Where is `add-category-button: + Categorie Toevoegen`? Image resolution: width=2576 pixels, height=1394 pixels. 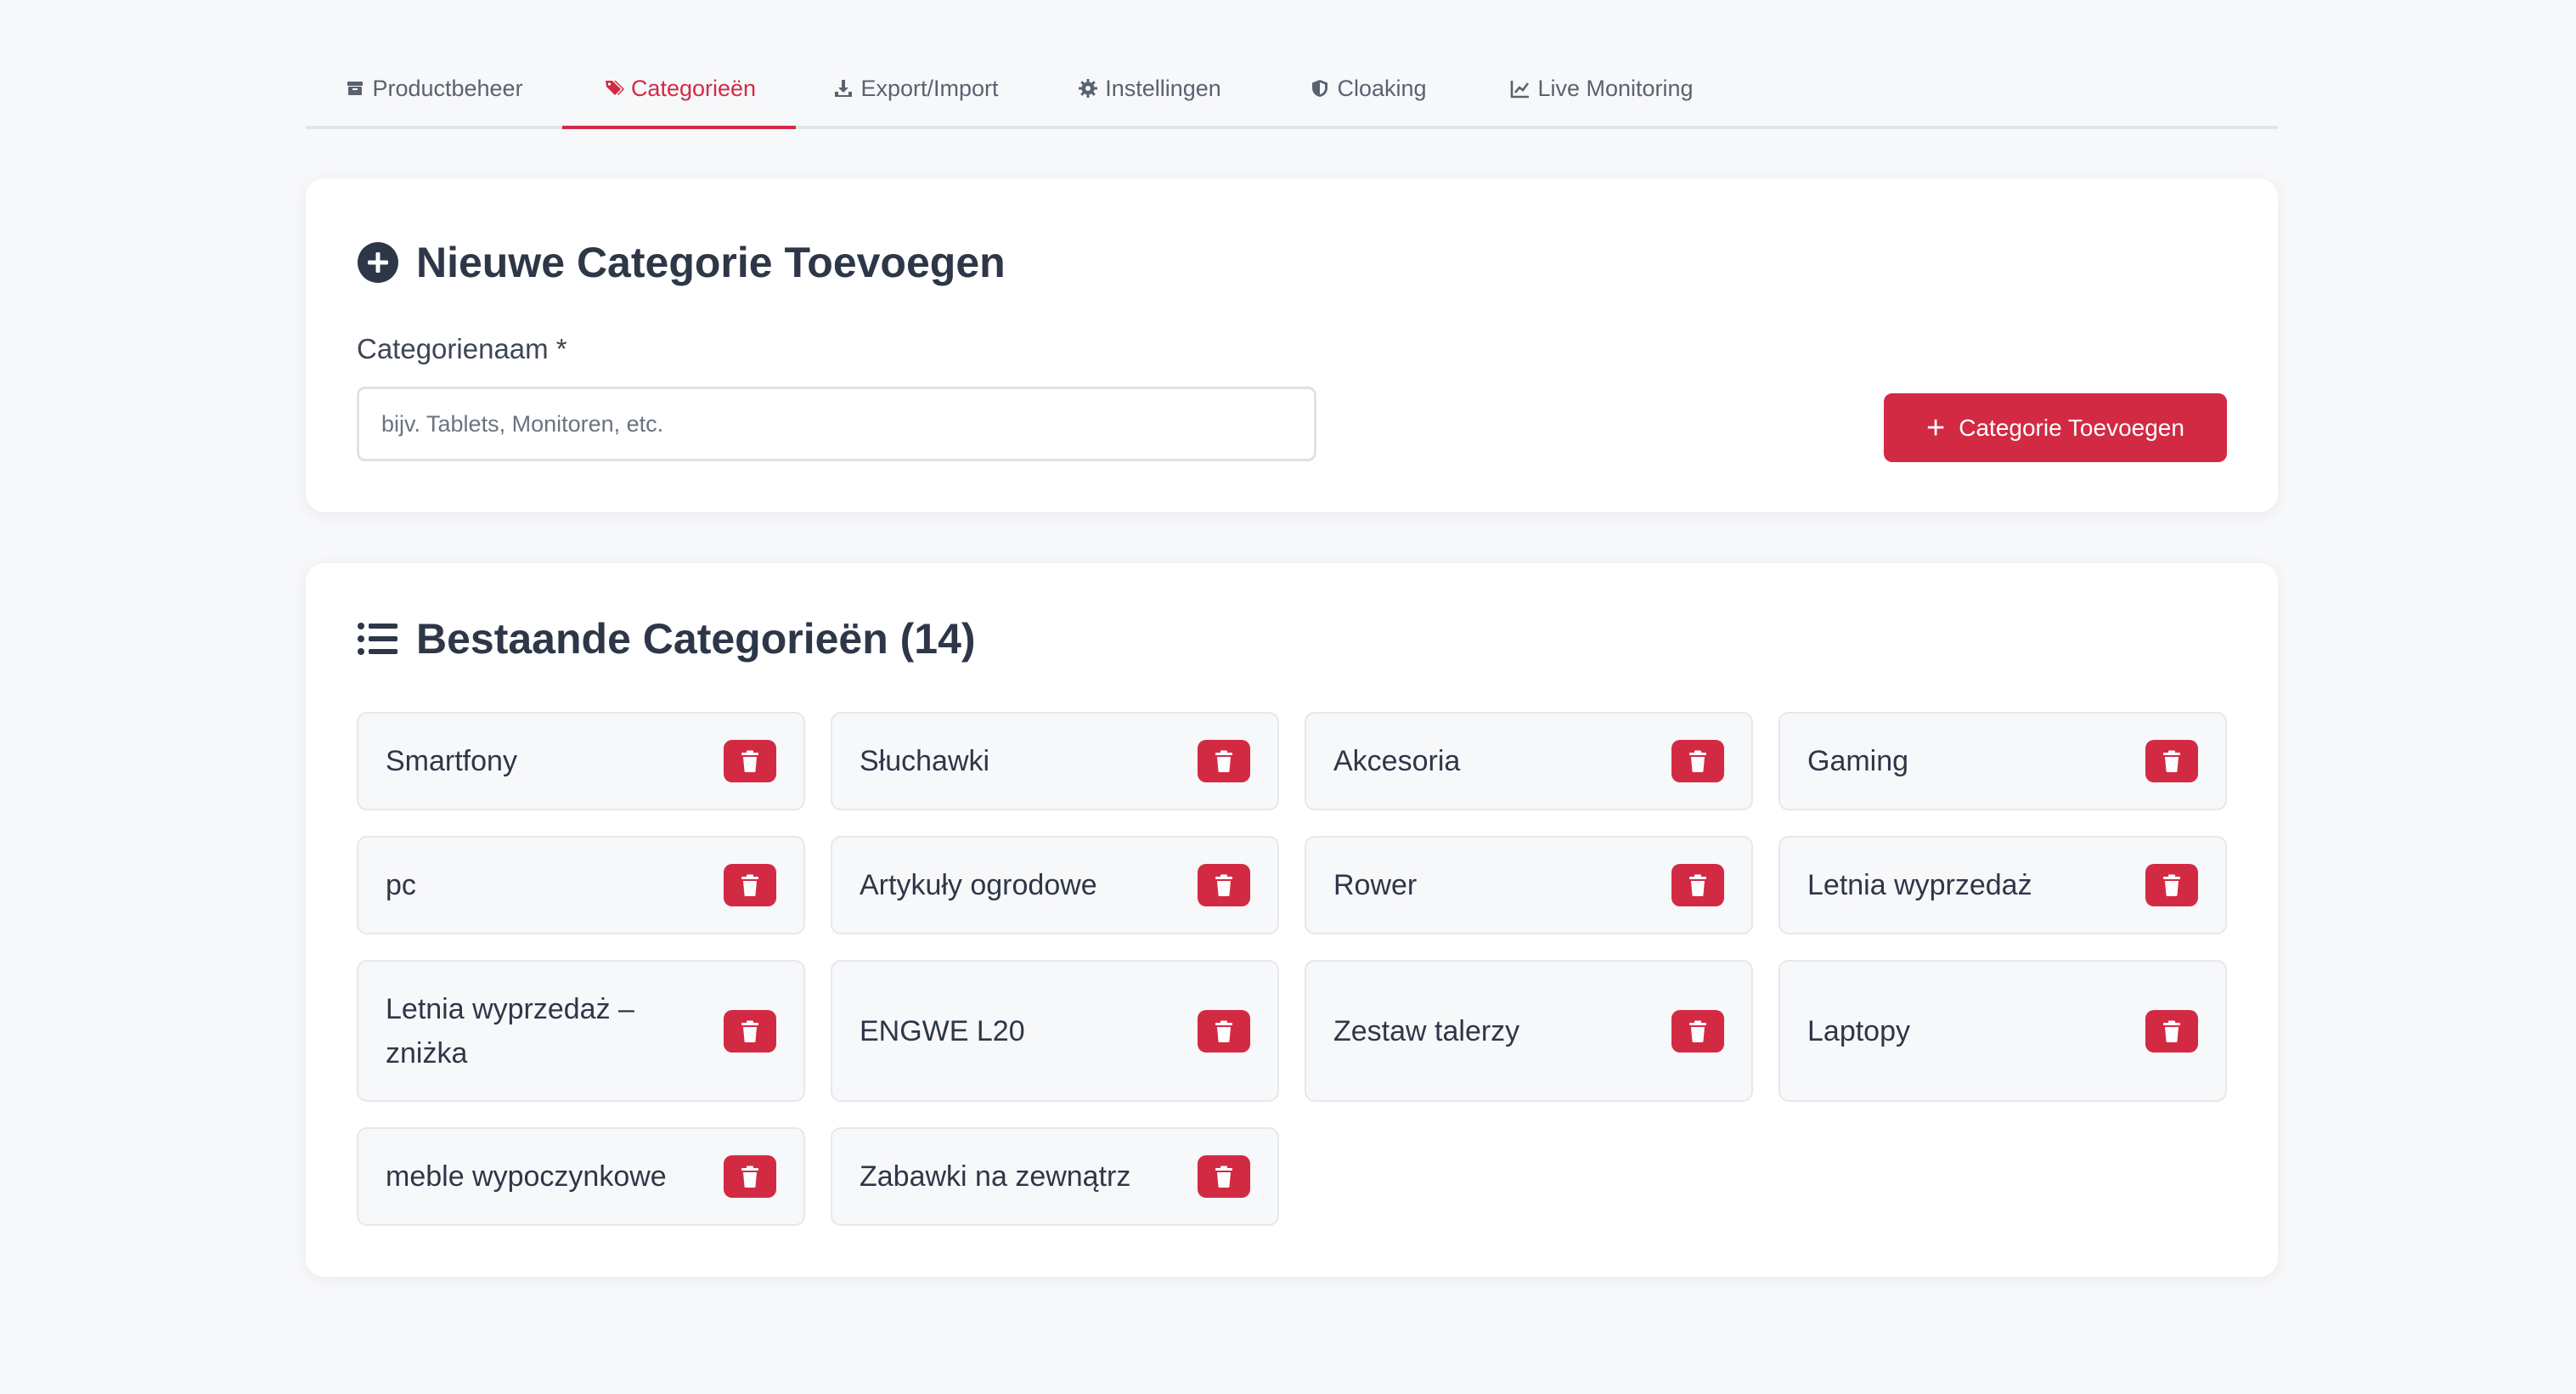 add-category-button: + Categorie Toevoegen is located at coordinates (2055, 427).